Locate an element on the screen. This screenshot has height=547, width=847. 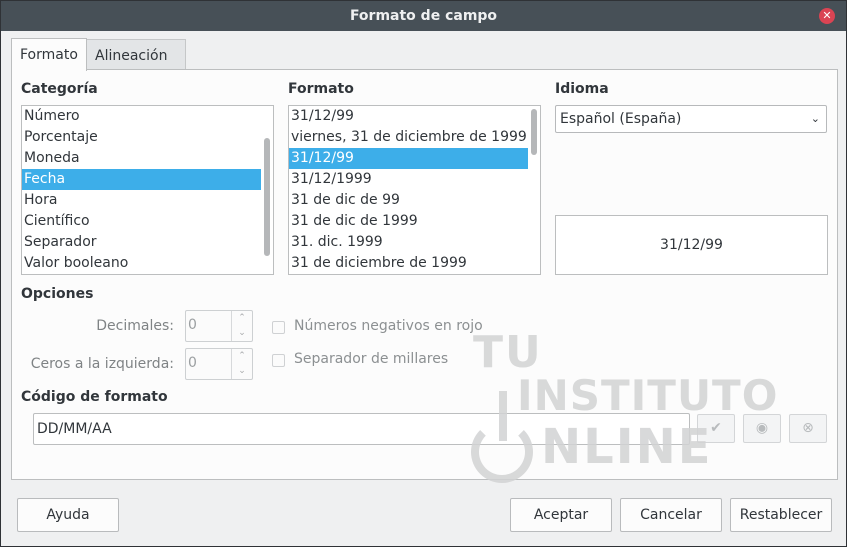
format-code-value: DD/MM/AA is located at coordinates (74, 429).